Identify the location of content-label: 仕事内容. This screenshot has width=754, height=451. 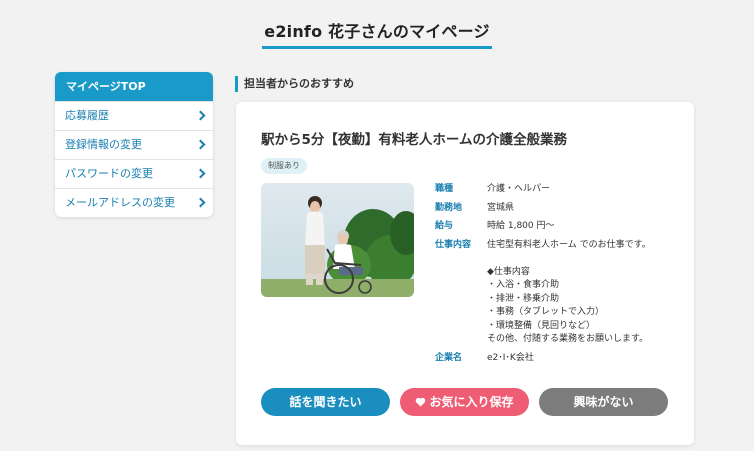
(453, 244).